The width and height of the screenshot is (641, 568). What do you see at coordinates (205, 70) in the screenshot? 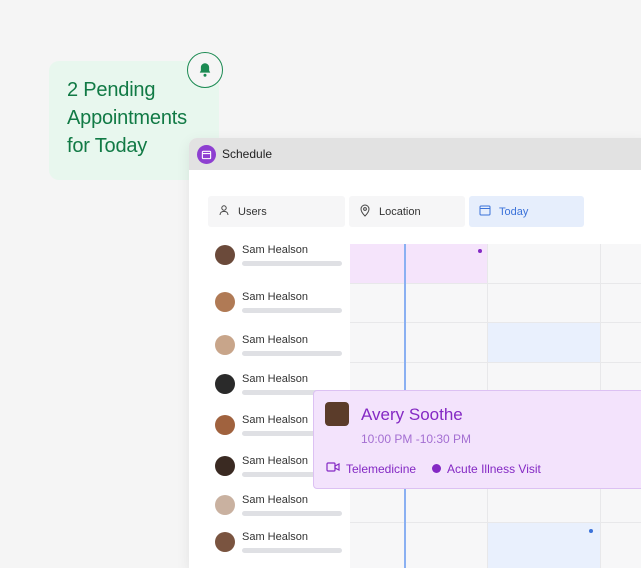
I see `bell-icon` at bounding box center [205, 70].